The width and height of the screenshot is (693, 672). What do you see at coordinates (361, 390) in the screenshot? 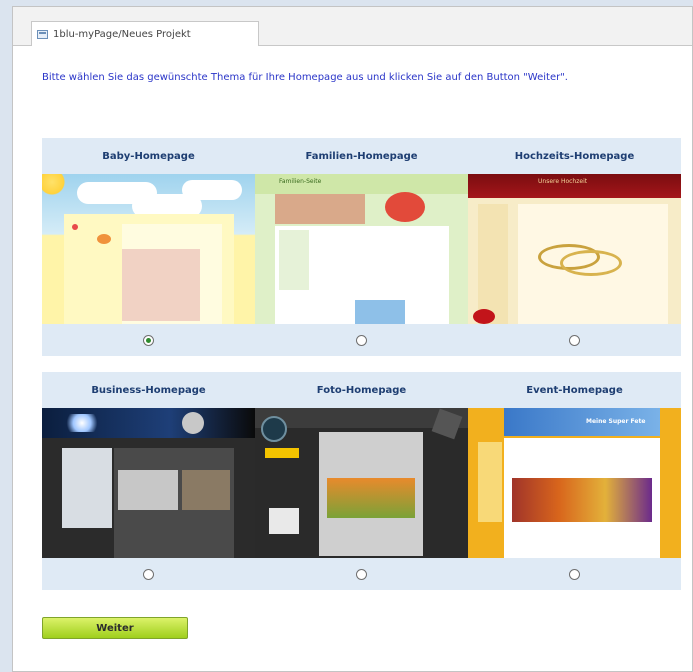
I see `theme-label-foto: Foto-Homepage` at bounding box center [361, 390].